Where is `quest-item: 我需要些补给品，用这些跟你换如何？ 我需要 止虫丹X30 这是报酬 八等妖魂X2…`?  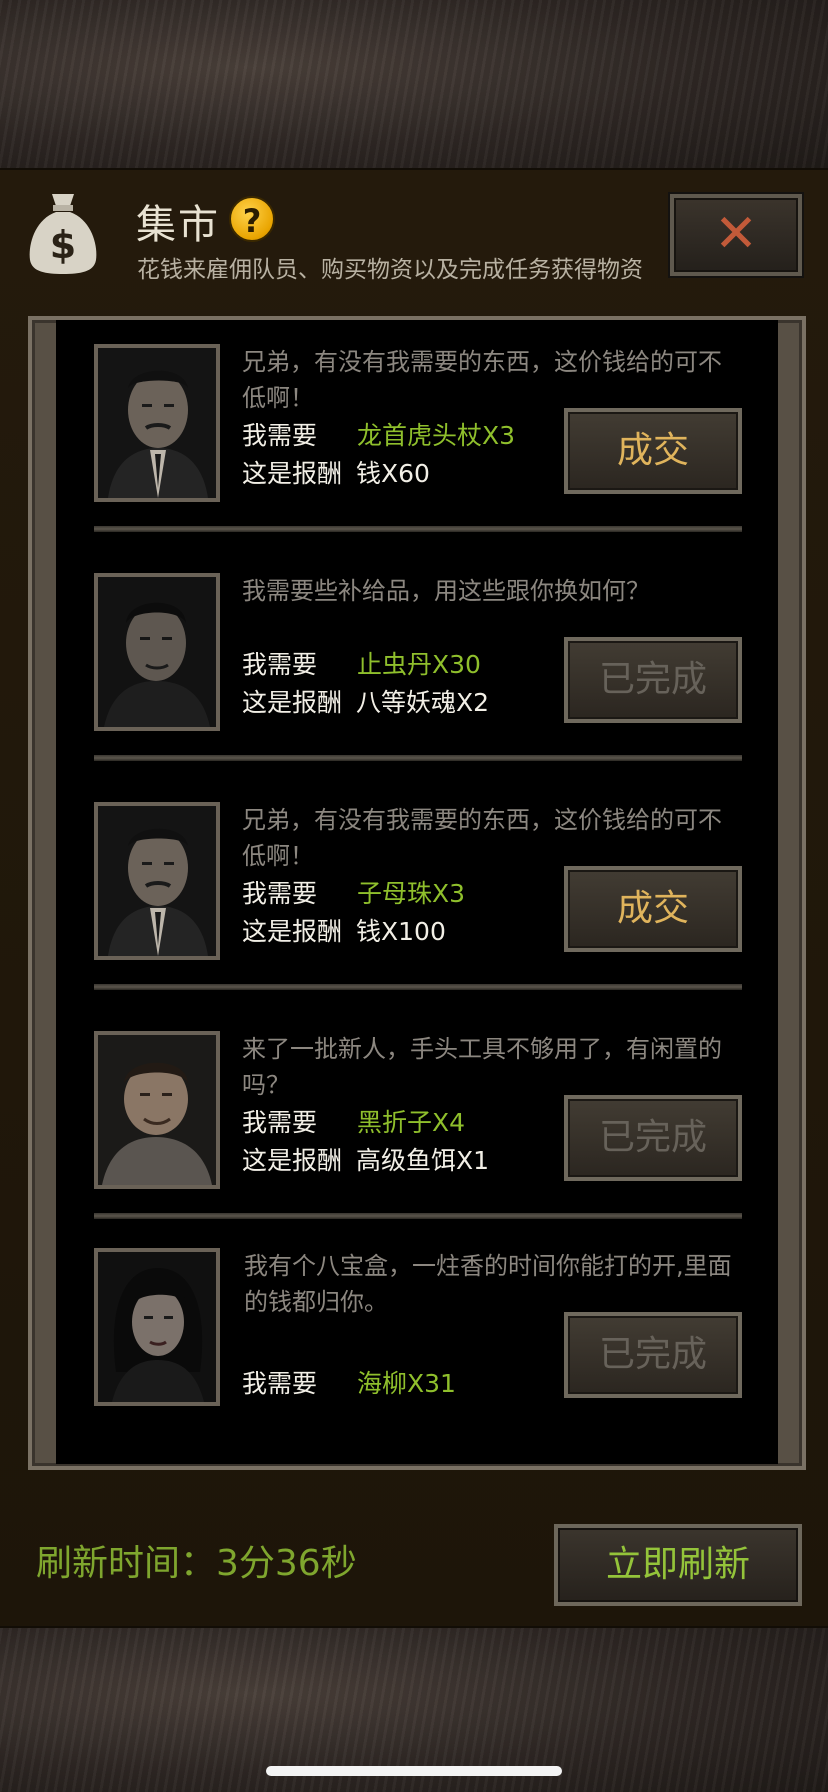
quest-item: 我需要些补给品，用这些跟你换如何？ 我需要 止虫丹X30 这是报酬 八等妖魂X2… is located at coordinates (418, 687).